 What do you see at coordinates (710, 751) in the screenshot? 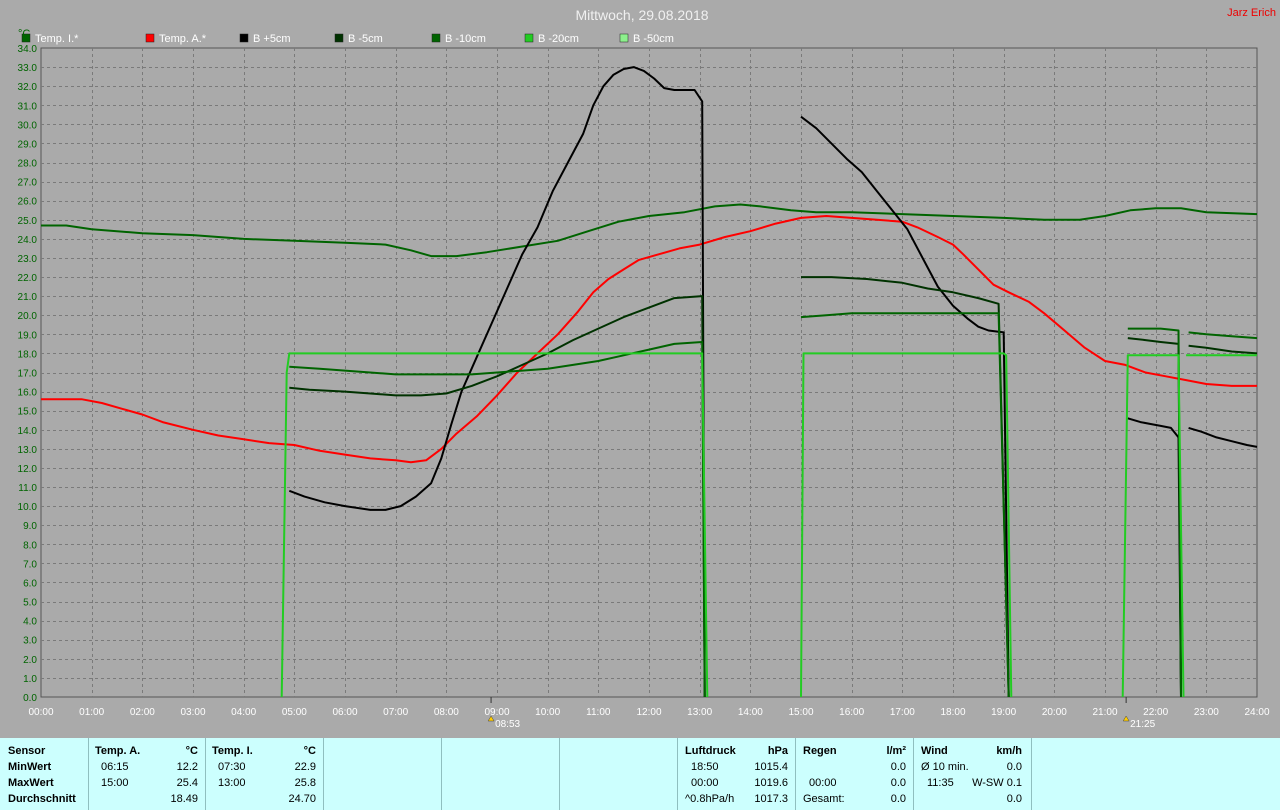
I see `pressure-header: Luftdruck` at bounding box center [710, 751].